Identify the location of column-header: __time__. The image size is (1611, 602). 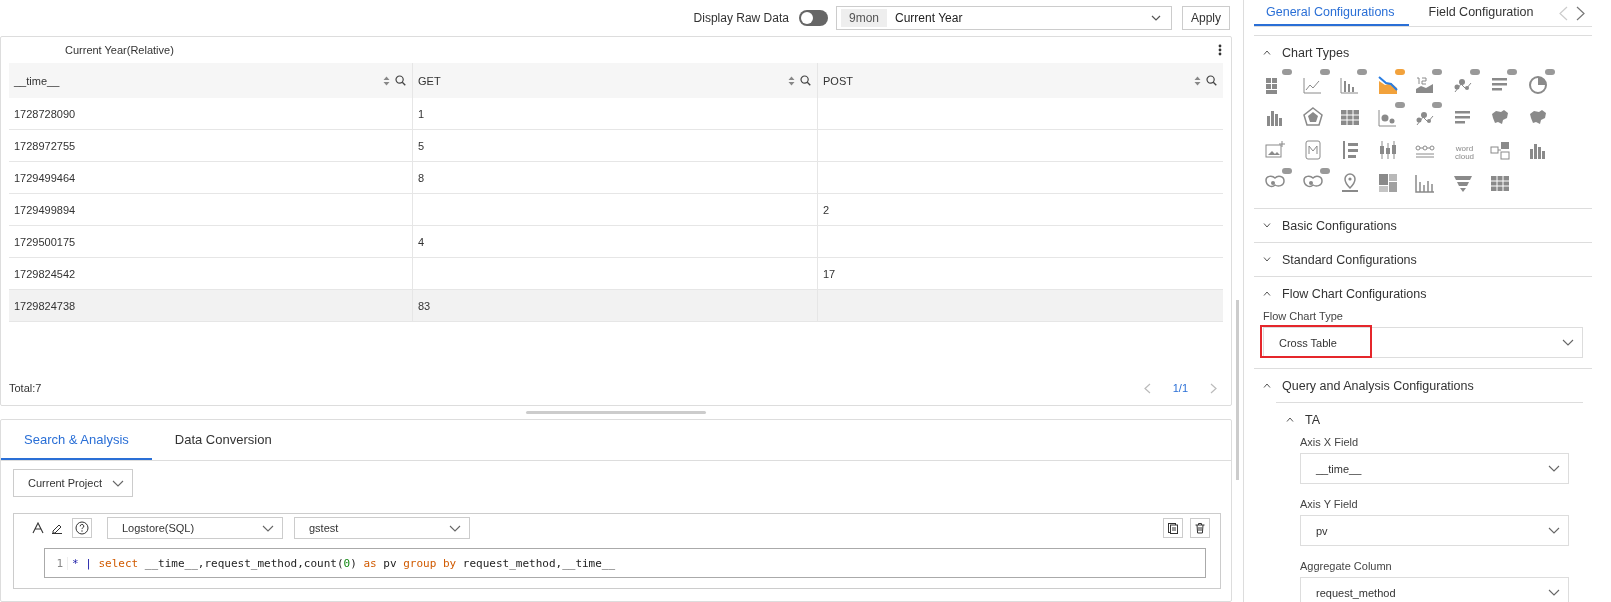
(211, 80).